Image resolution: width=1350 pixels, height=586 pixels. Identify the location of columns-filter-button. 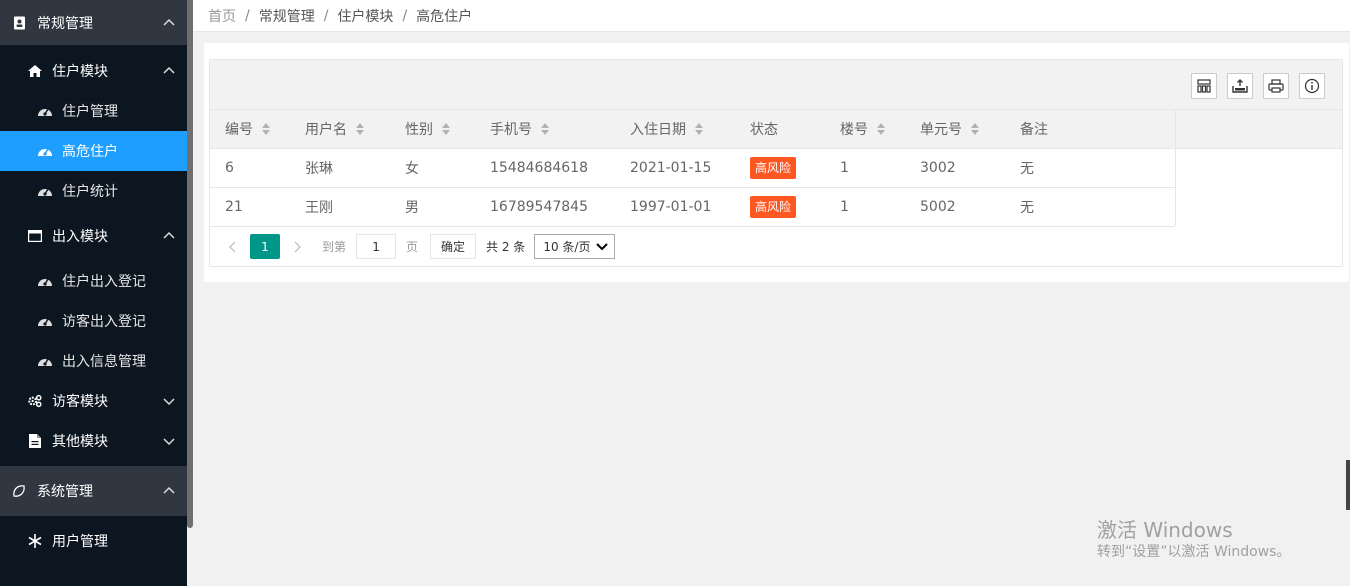
(1204, 86).